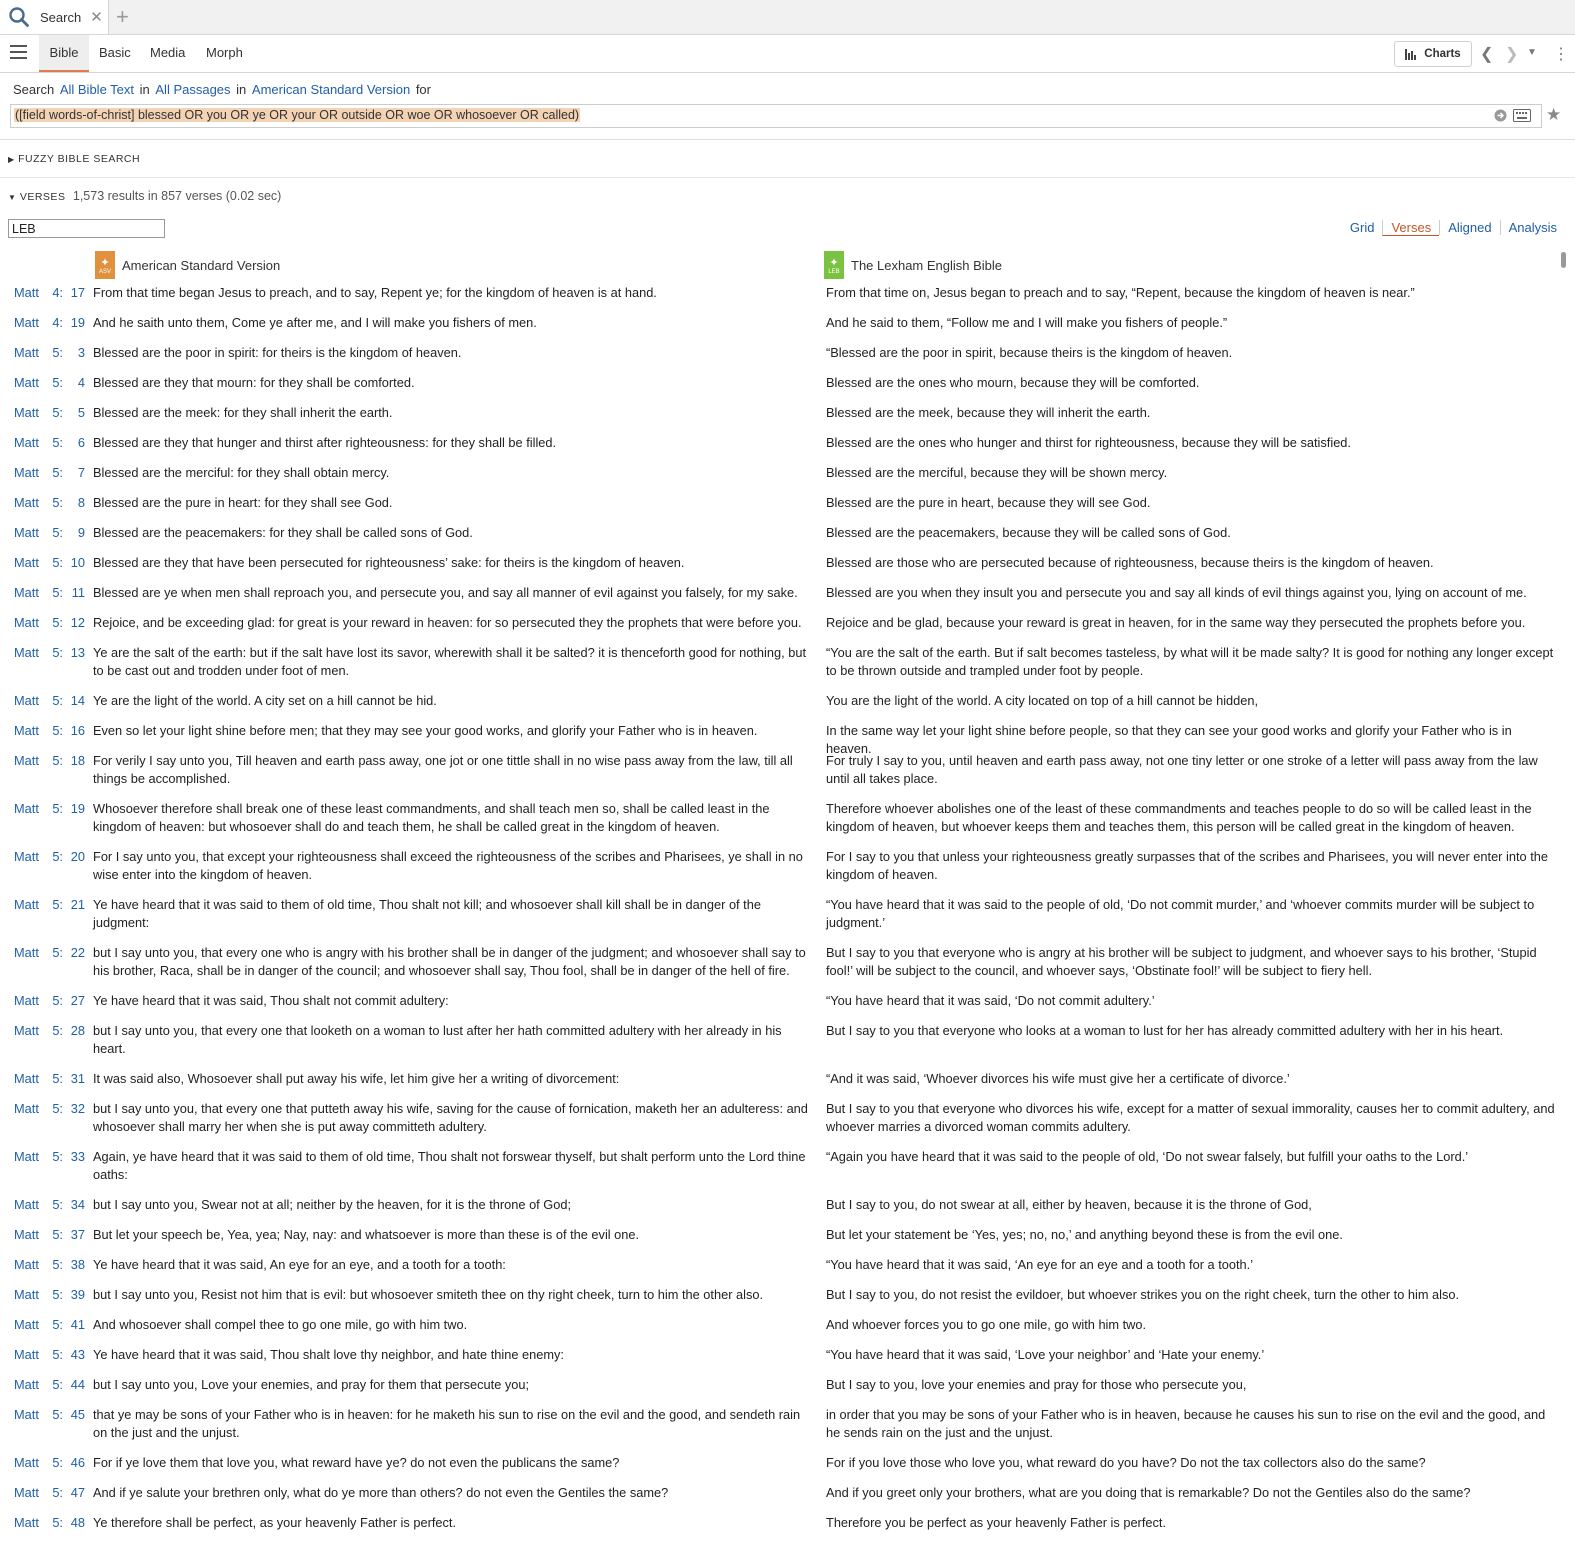  Describe the element at coordinates (1500, 115) in the screenshot. I see `go-arrow-icon` at that location.